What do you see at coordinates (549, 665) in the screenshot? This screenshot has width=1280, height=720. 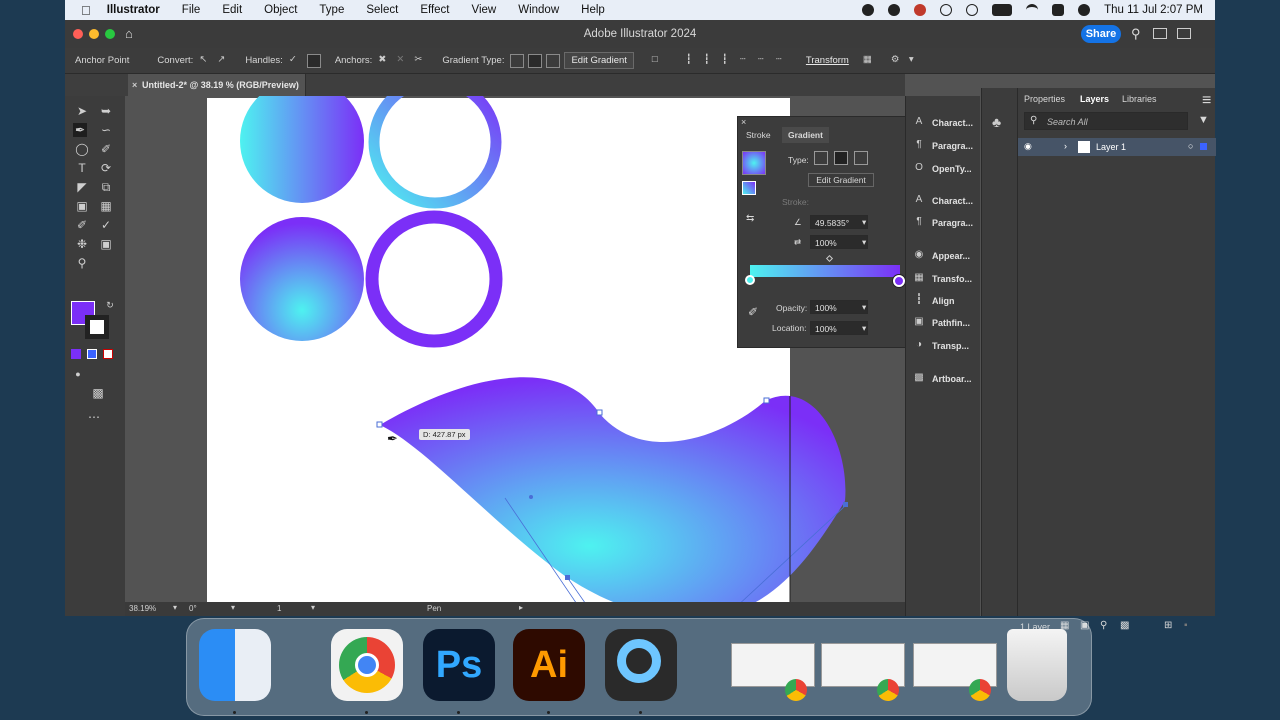 I see `illustrator-icon: Ai` at bounding box center [549, 665].